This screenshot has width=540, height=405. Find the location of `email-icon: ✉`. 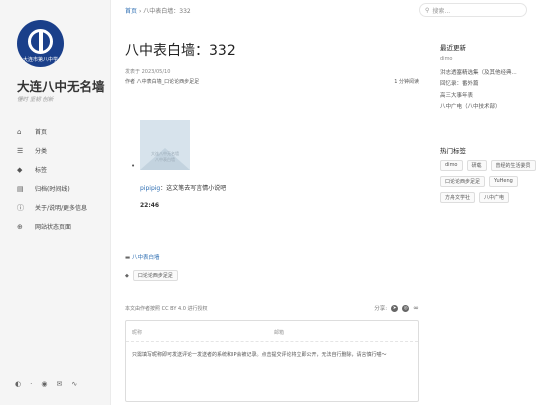

email-icon: ✉ is located at coordinates (59, 384).